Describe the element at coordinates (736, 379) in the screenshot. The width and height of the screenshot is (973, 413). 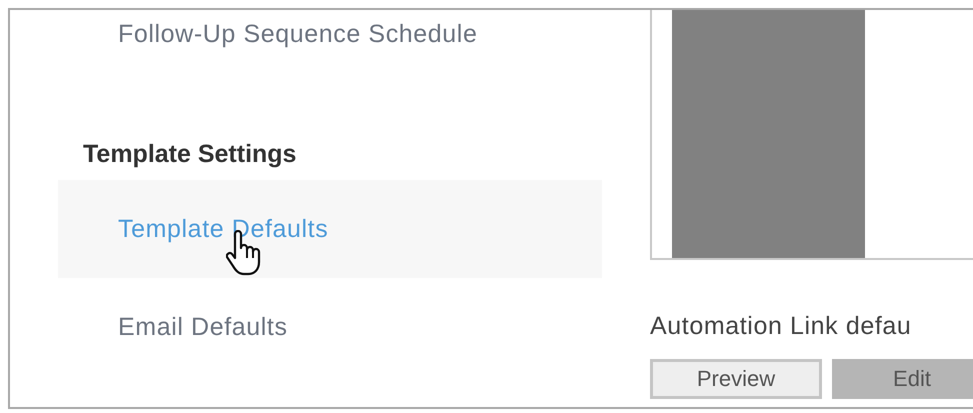
I see `preview-button: Preview` at that location.